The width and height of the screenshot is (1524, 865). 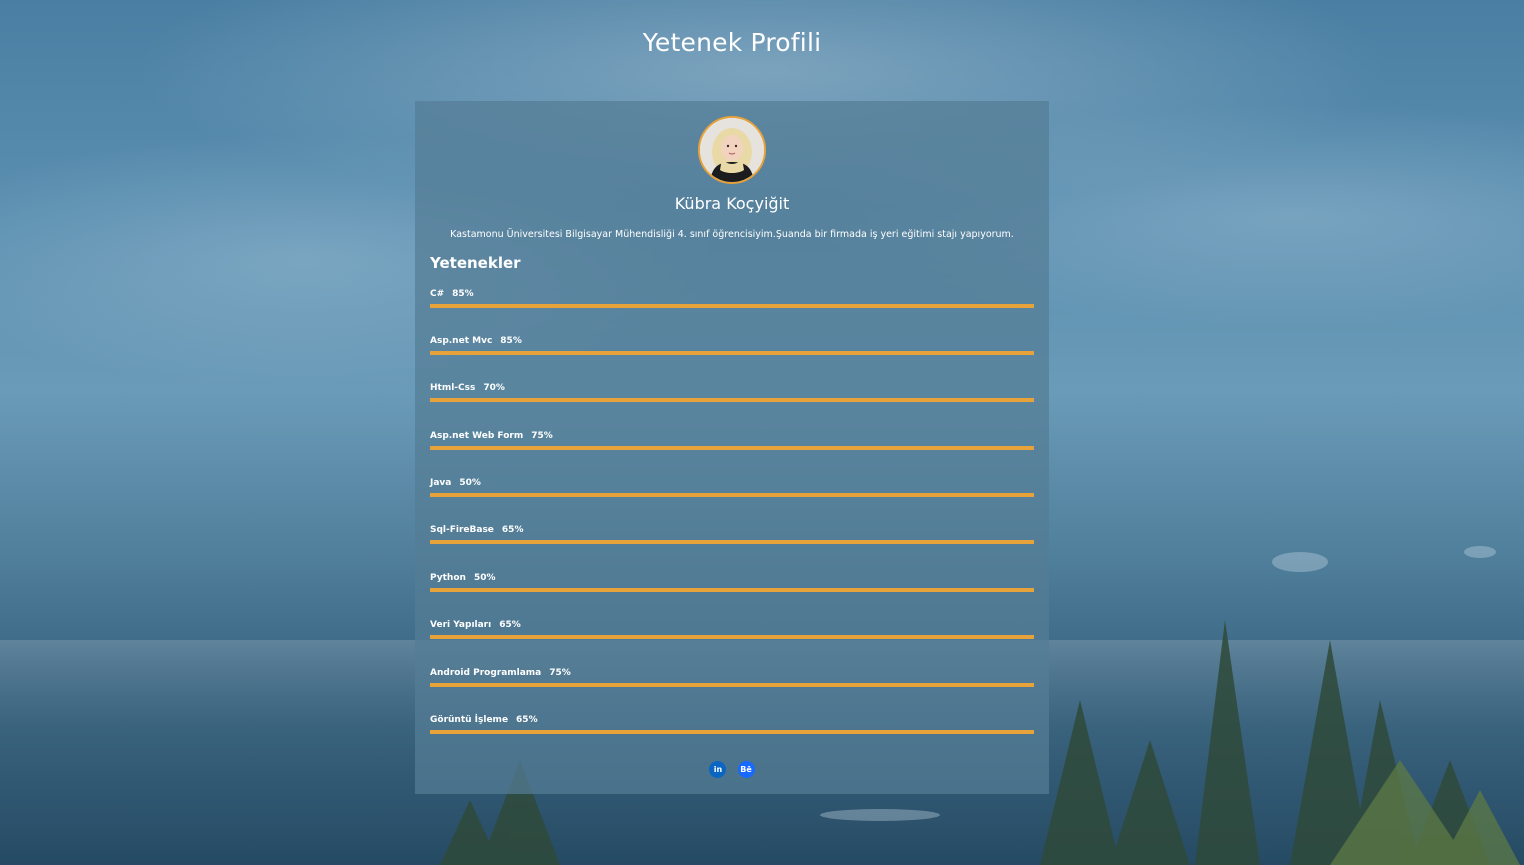 I want to click on skill-name: Sql-FireBase, so click(x=462, y=530).